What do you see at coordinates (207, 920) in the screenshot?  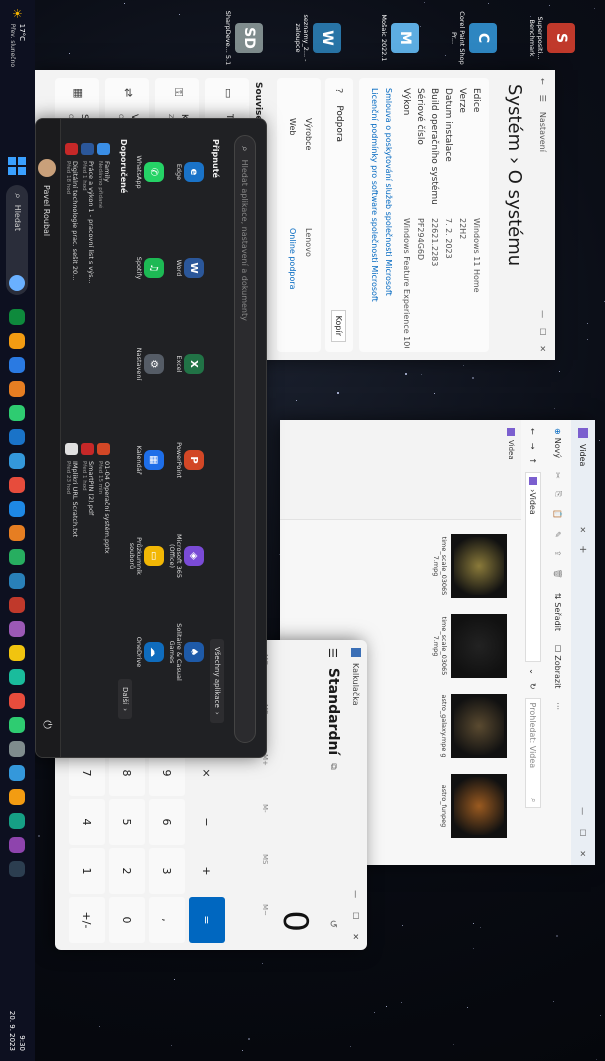 I see `equals-button: =` at bounding box center [207, 920].